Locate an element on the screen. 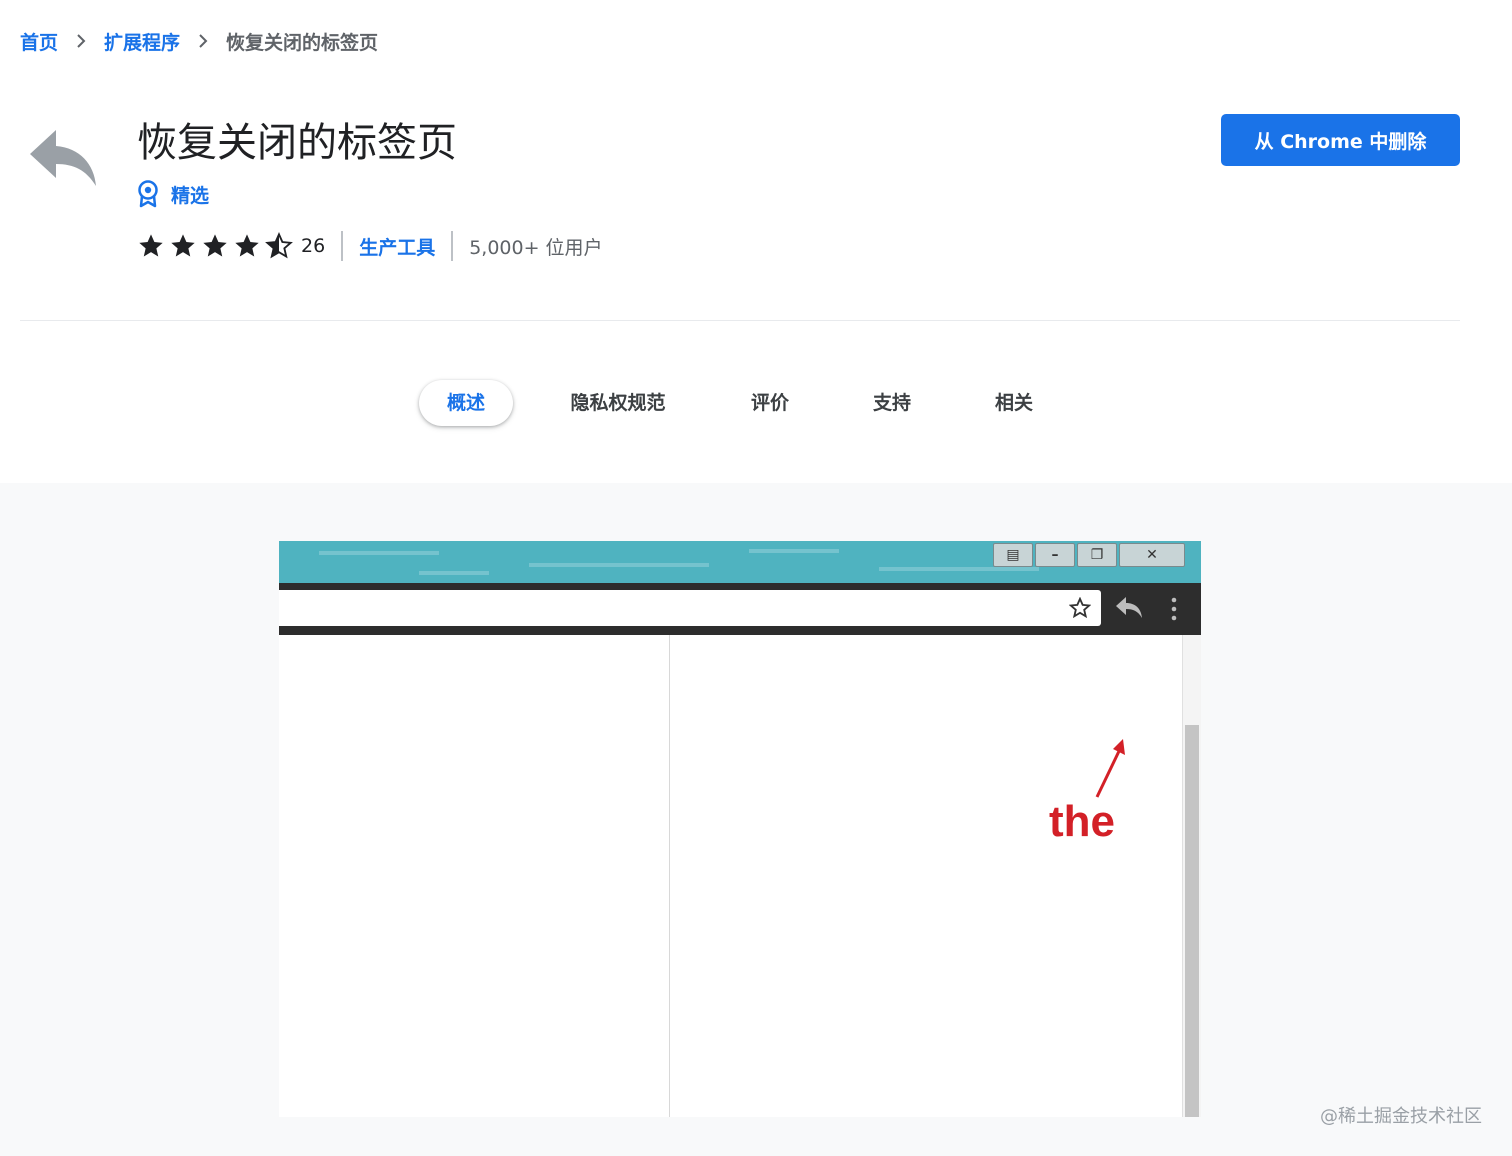 This screenshot has width=1512, height=1156. featured-badge: 精选 is located at coordinates (173, 194).